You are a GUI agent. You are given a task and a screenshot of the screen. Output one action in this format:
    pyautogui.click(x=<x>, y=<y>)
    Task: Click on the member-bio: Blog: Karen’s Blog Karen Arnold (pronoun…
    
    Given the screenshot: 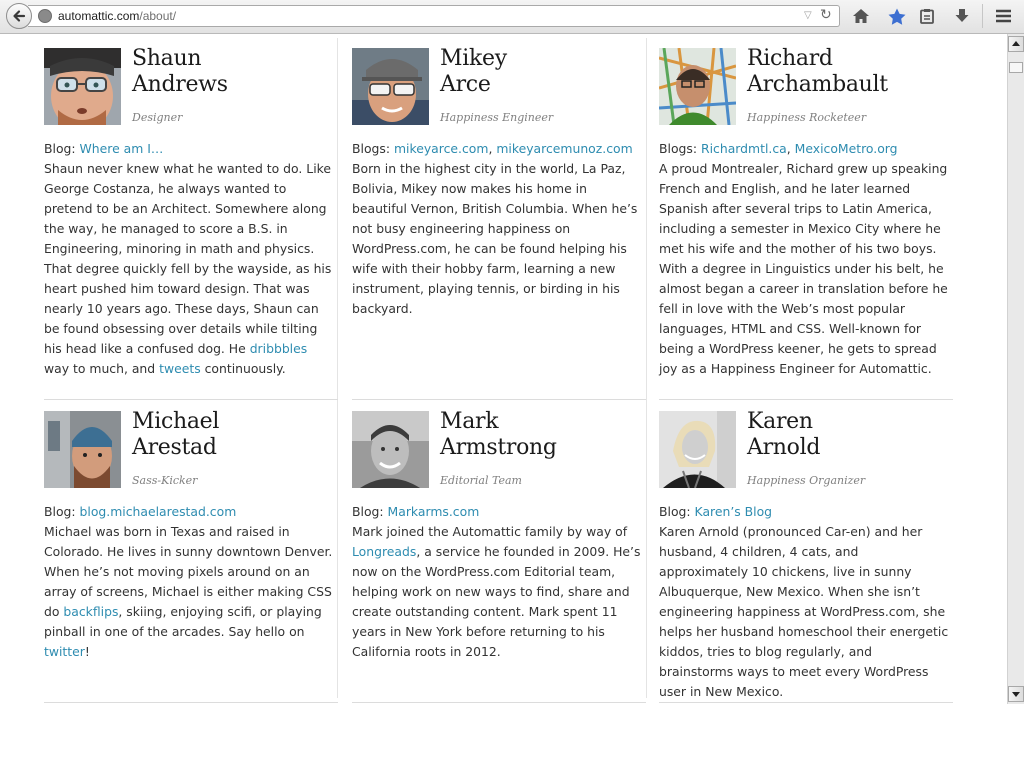 What is the action you would take?
    pyautogui.click(x=804, y=601)
    